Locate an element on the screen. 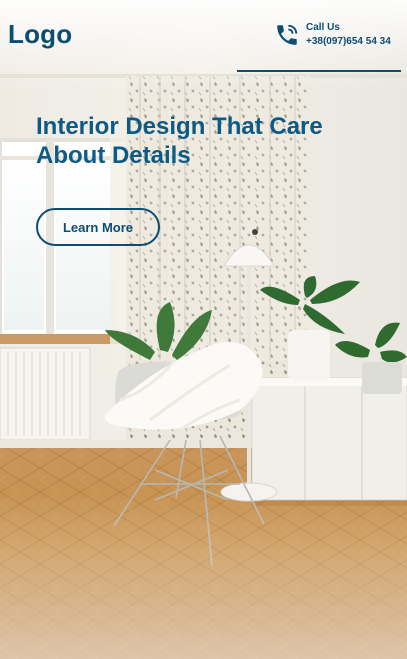 Image resolution: width=407 pixels, height=659 pixels. call-us-link: Call Us +38(097)654 54 34 is located at coordinates (339, 37).